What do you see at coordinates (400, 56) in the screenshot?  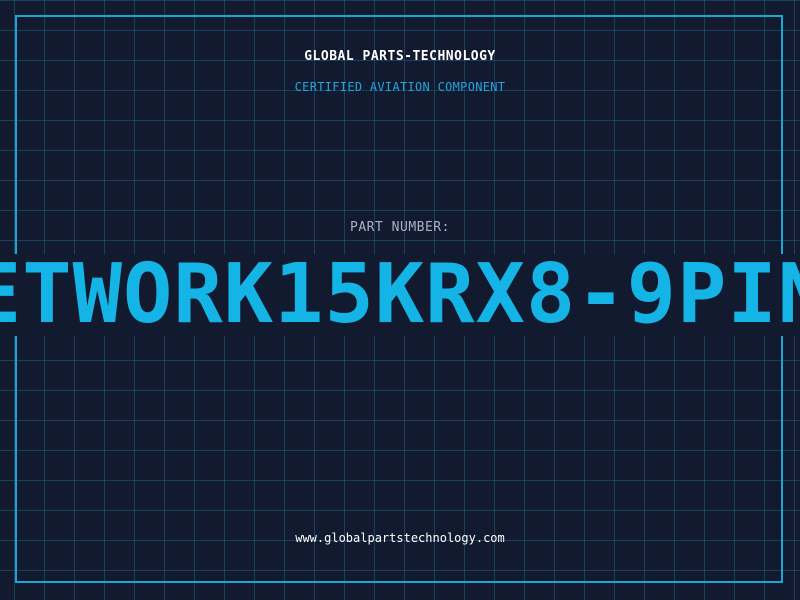 I see `company-name: GLOBAL PARTS-TECHNOLOGY` at bounding box center [400, 56].